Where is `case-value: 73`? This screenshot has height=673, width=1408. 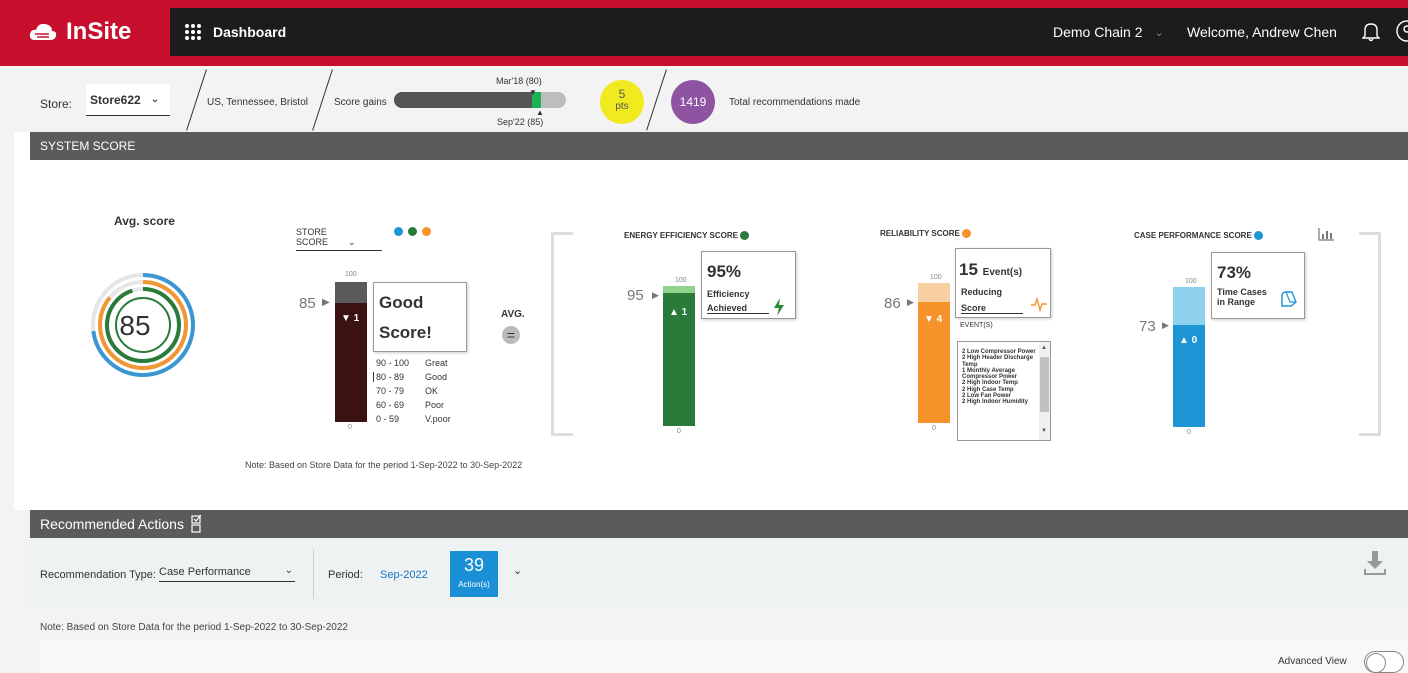
case-value: 73 is located at coordinates (1147, 326).